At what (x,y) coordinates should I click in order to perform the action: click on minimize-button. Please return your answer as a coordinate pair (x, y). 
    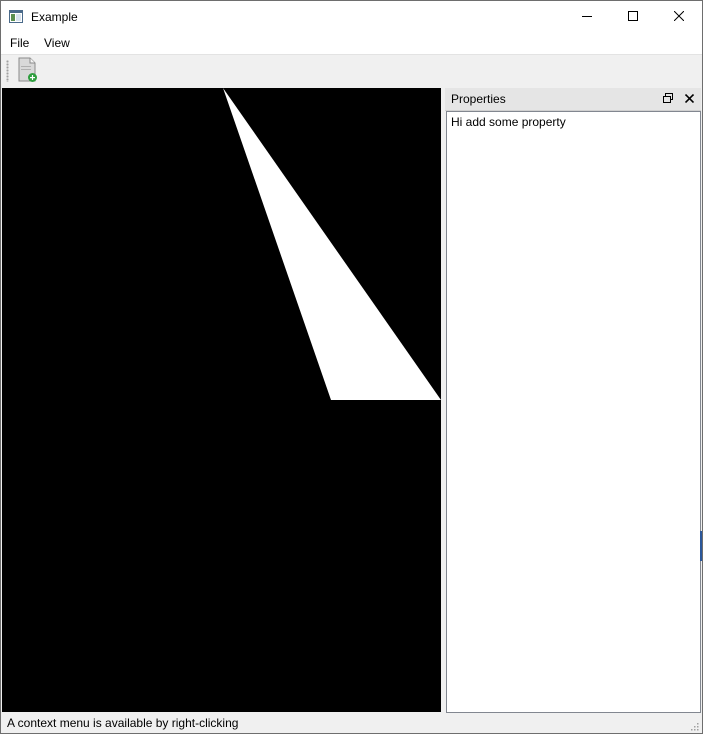
    Looking at the image, I should click on (587, 17).